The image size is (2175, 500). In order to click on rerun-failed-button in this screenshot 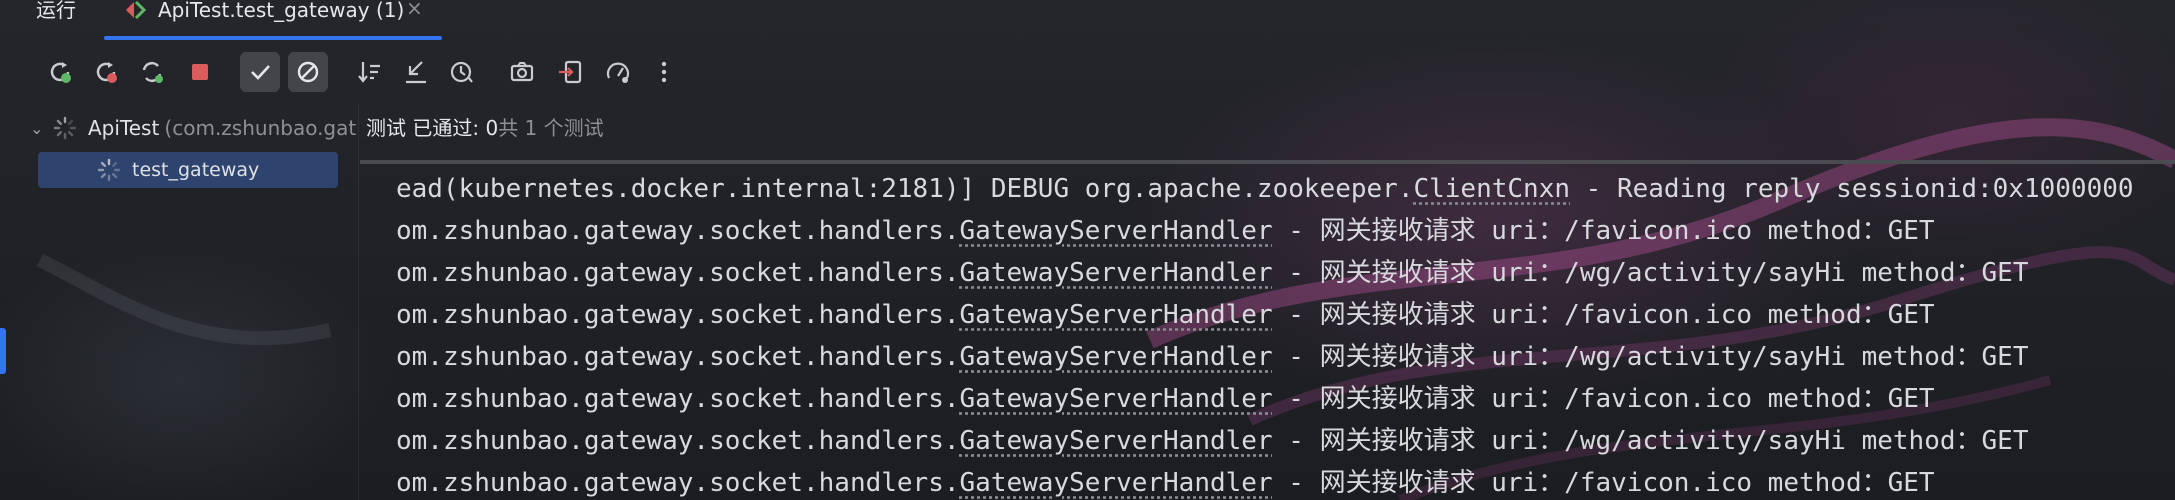, I will do `click(106, 72)`.